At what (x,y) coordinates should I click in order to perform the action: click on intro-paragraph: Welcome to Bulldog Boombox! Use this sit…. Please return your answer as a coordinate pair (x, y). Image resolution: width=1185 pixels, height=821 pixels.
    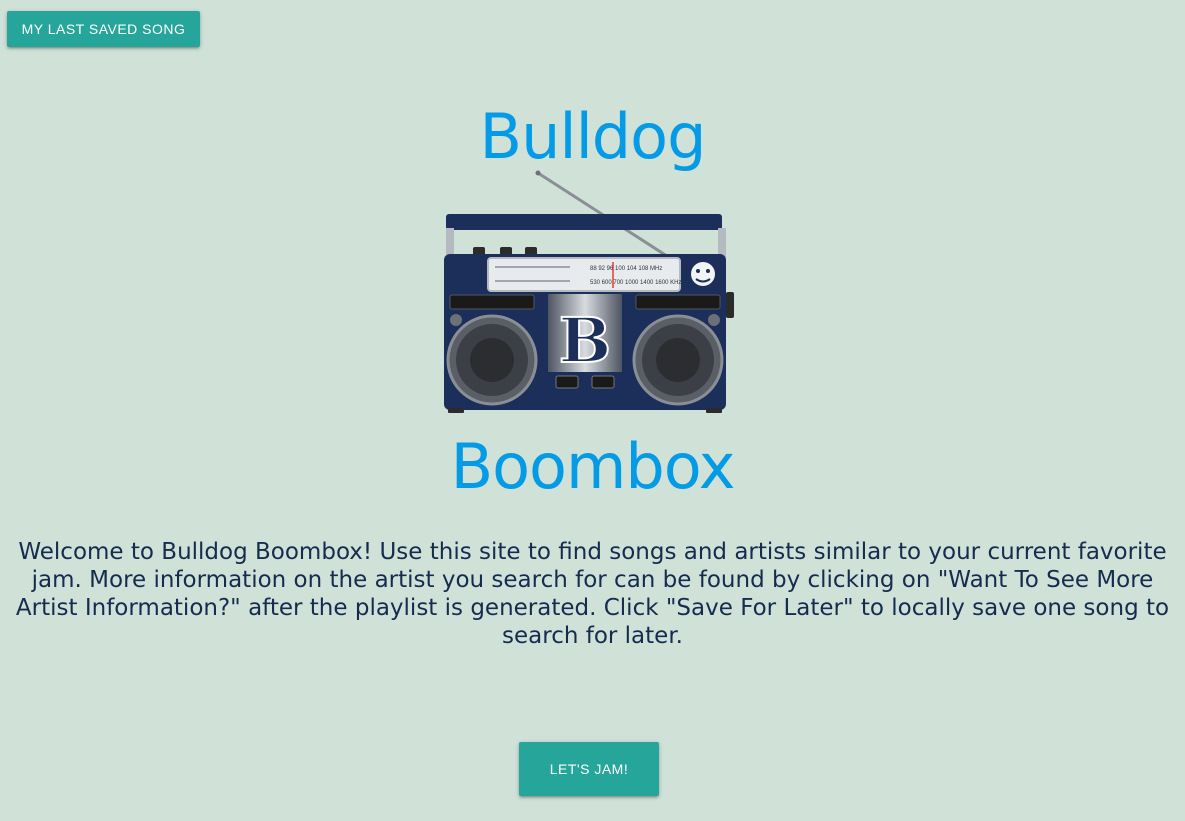
    Looking at the image, I should click on (592, 594).